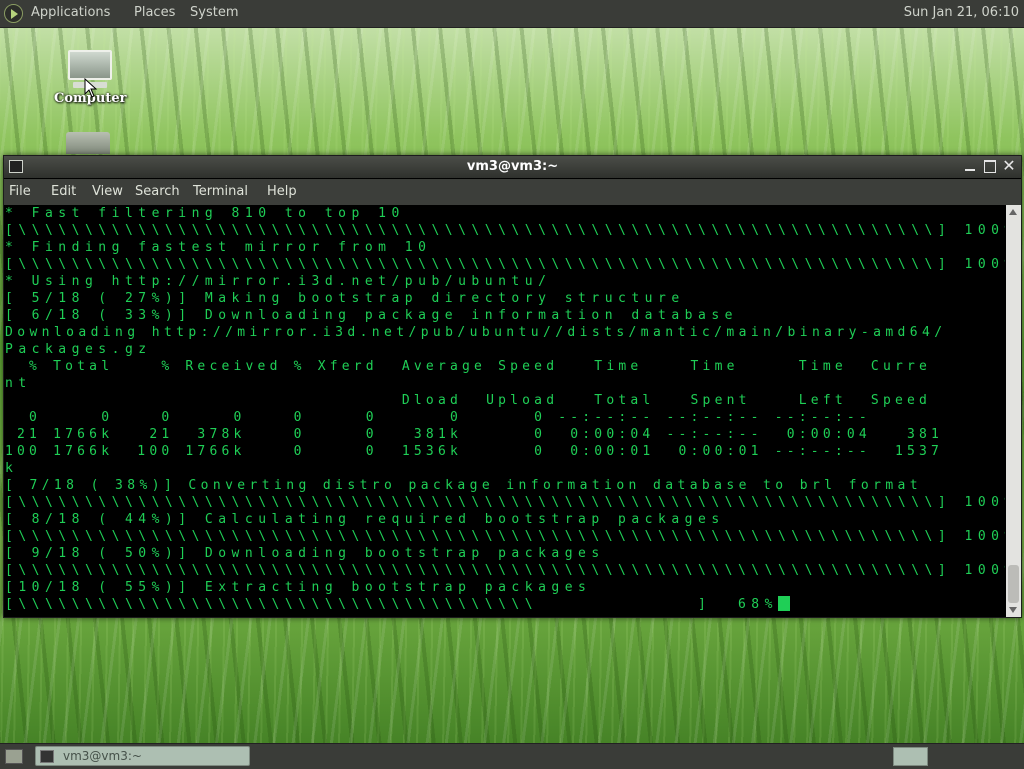 The width and height of the screenshot is (1024, 769). I want to click on terminal-line: Dload Upload Total Spent Left Speed, so click(504, 400).